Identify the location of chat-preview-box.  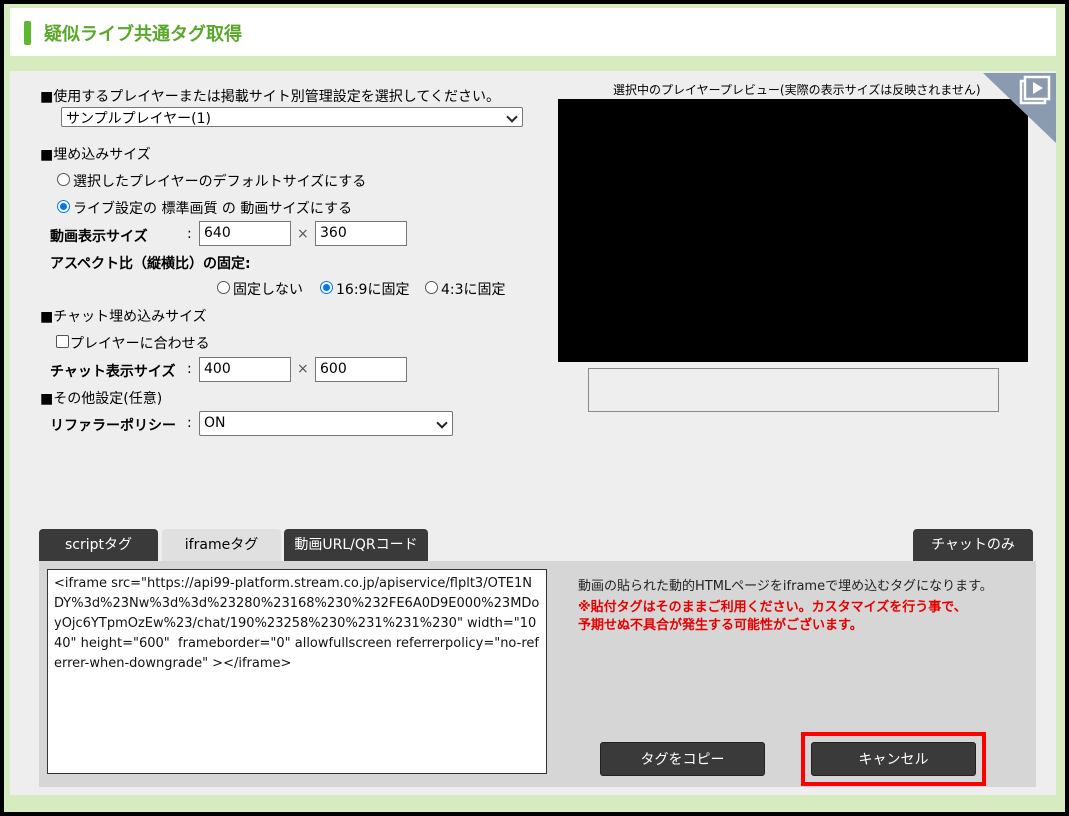
(793, 390).